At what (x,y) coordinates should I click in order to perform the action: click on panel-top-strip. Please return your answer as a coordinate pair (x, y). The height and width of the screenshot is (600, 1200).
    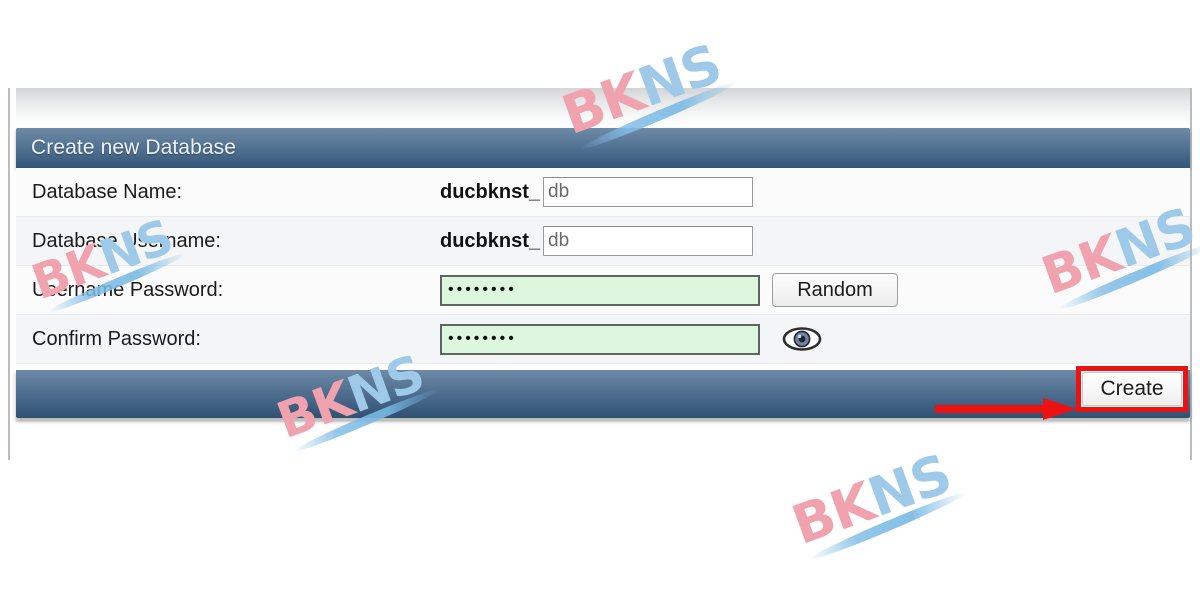
    Looking at the image, I should click on (603, 107).